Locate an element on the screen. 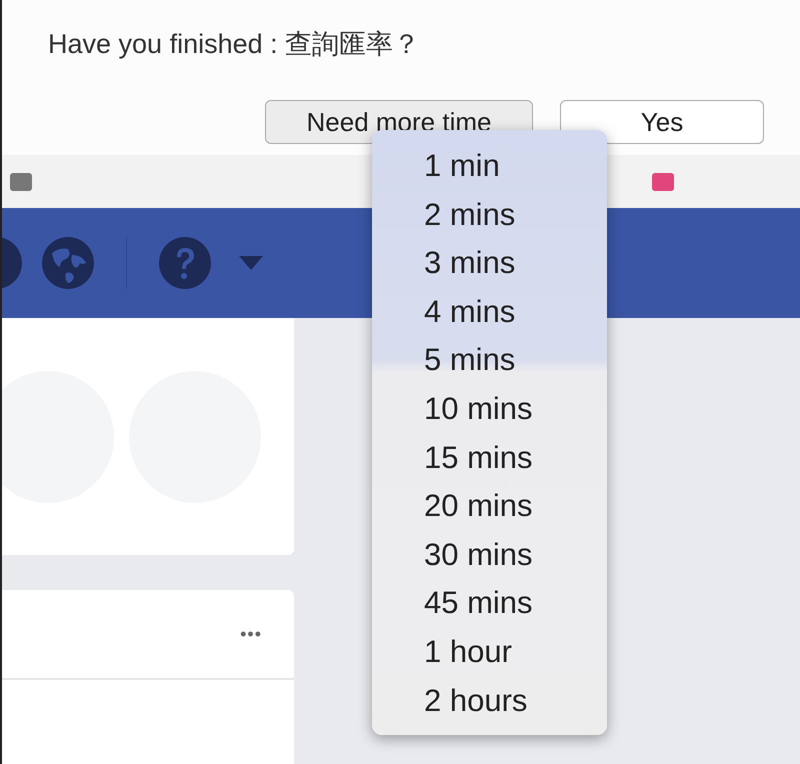 Image resolution: width=800 pixels, height=764 pixels. menu-item: 30 mins is located at coordinates (515, 557).